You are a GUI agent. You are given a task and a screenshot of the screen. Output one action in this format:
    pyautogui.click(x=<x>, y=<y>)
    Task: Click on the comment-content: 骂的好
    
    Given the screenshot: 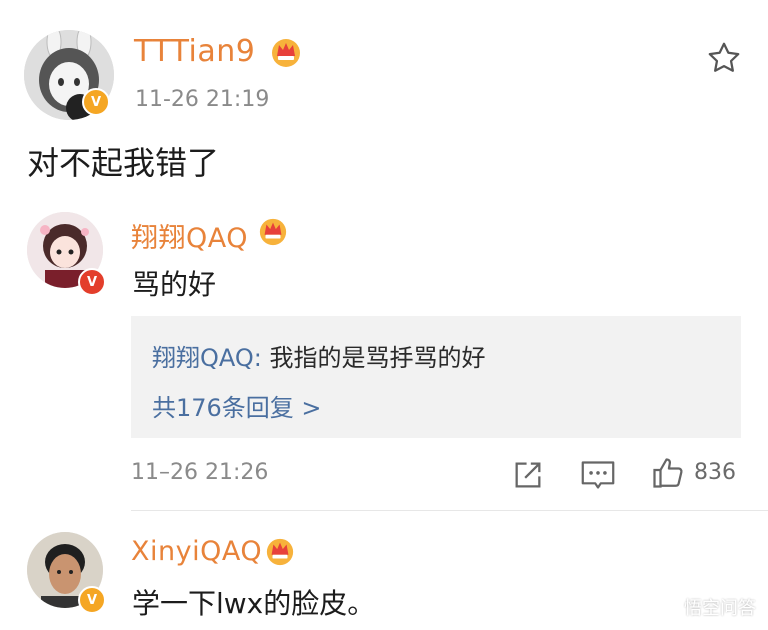 What is the action you would take?
    pyautogui.click(x=174, y=284)
    